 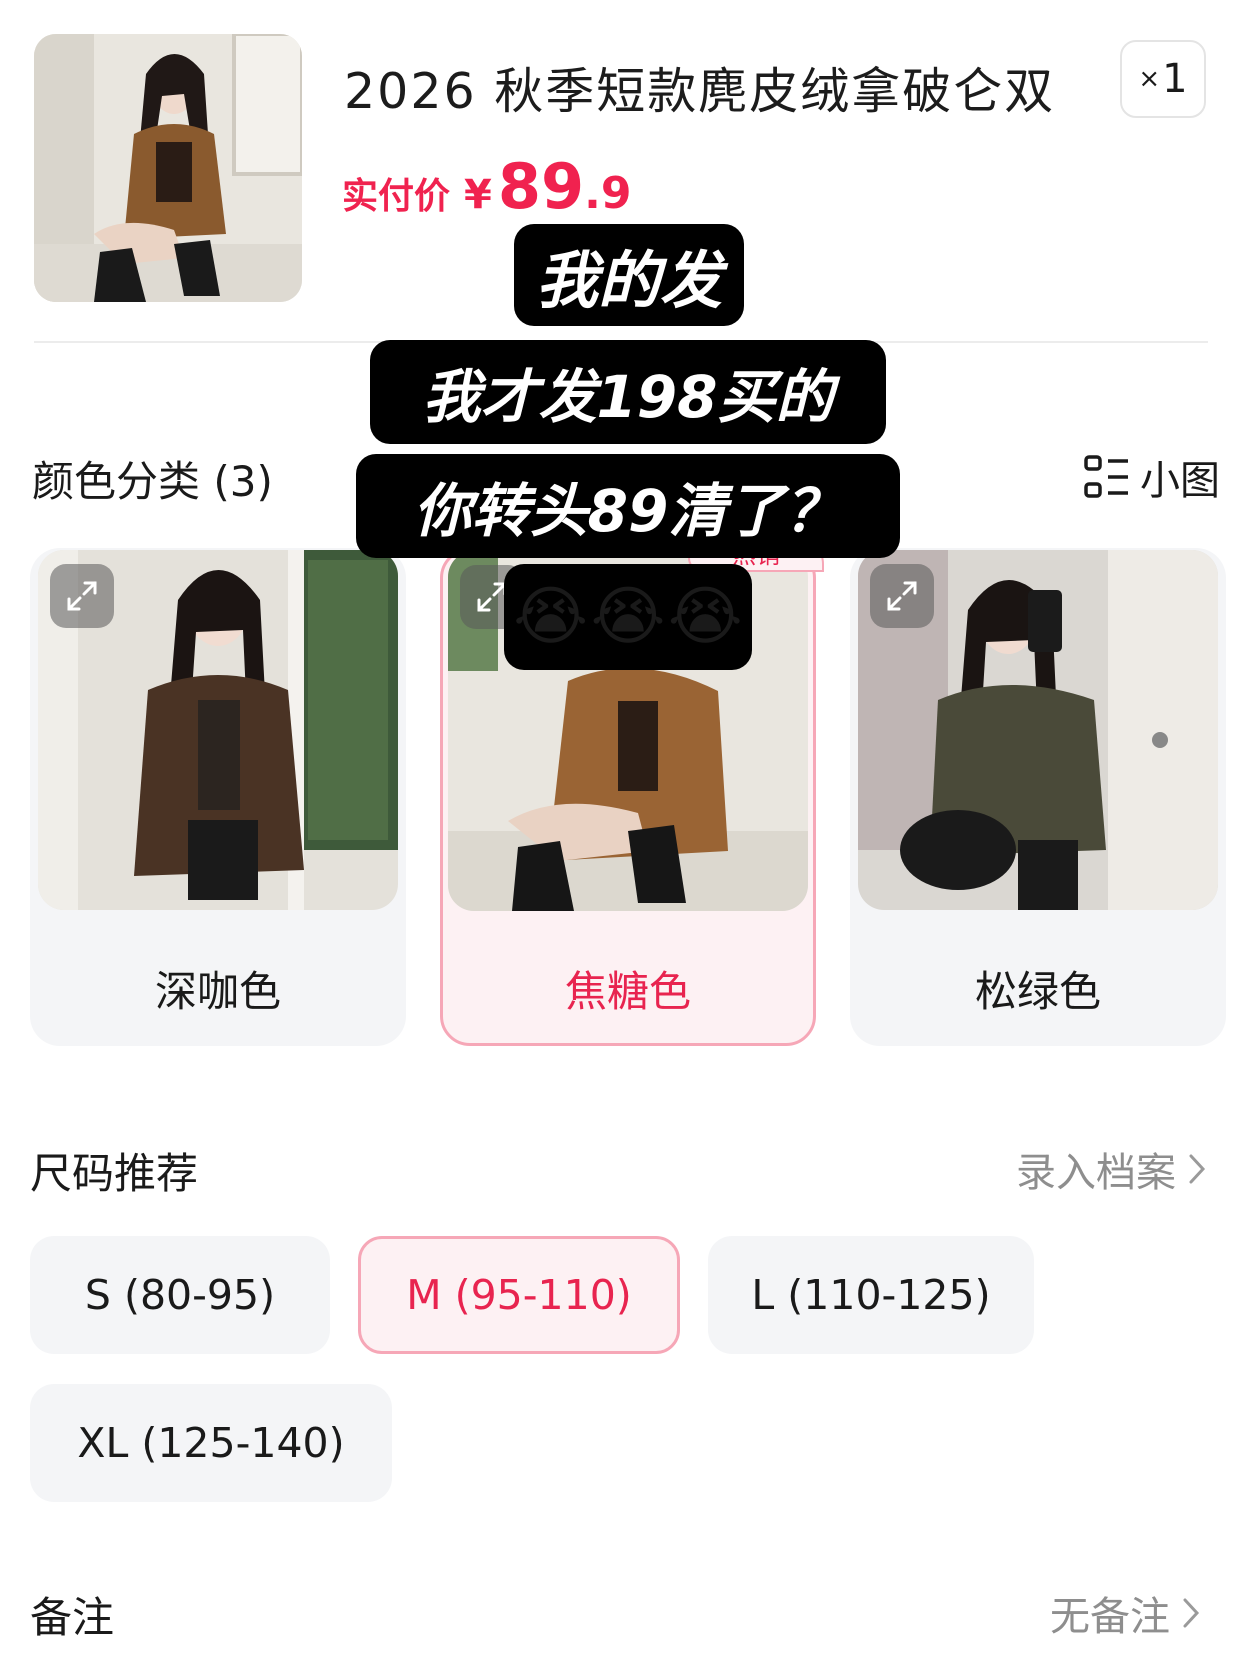 I want to click on remark-field: 无备注, so click(x=1125, y=1613).